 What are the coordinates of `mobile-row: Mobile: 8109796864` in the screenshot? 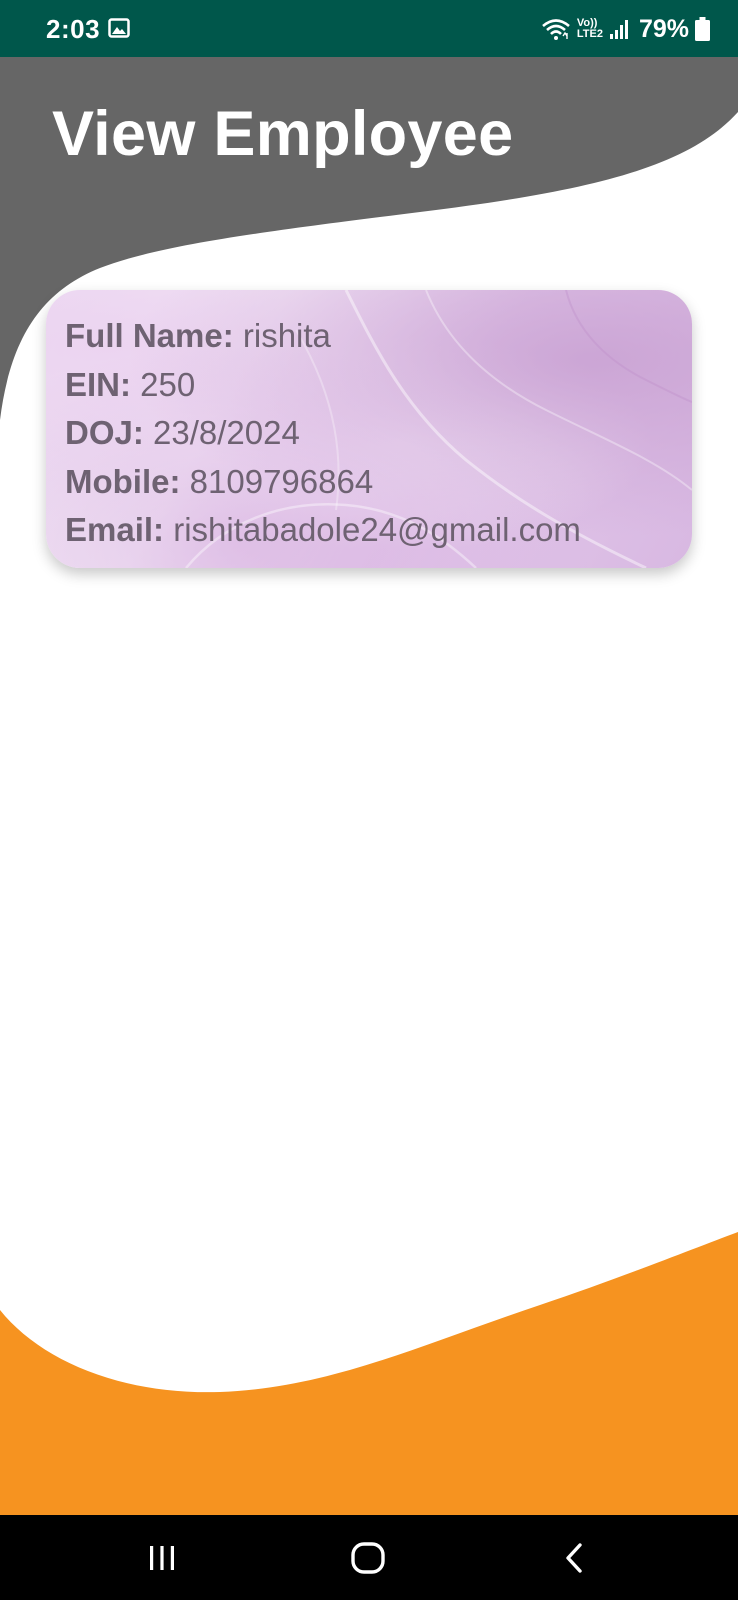 It's located at (373, 482).